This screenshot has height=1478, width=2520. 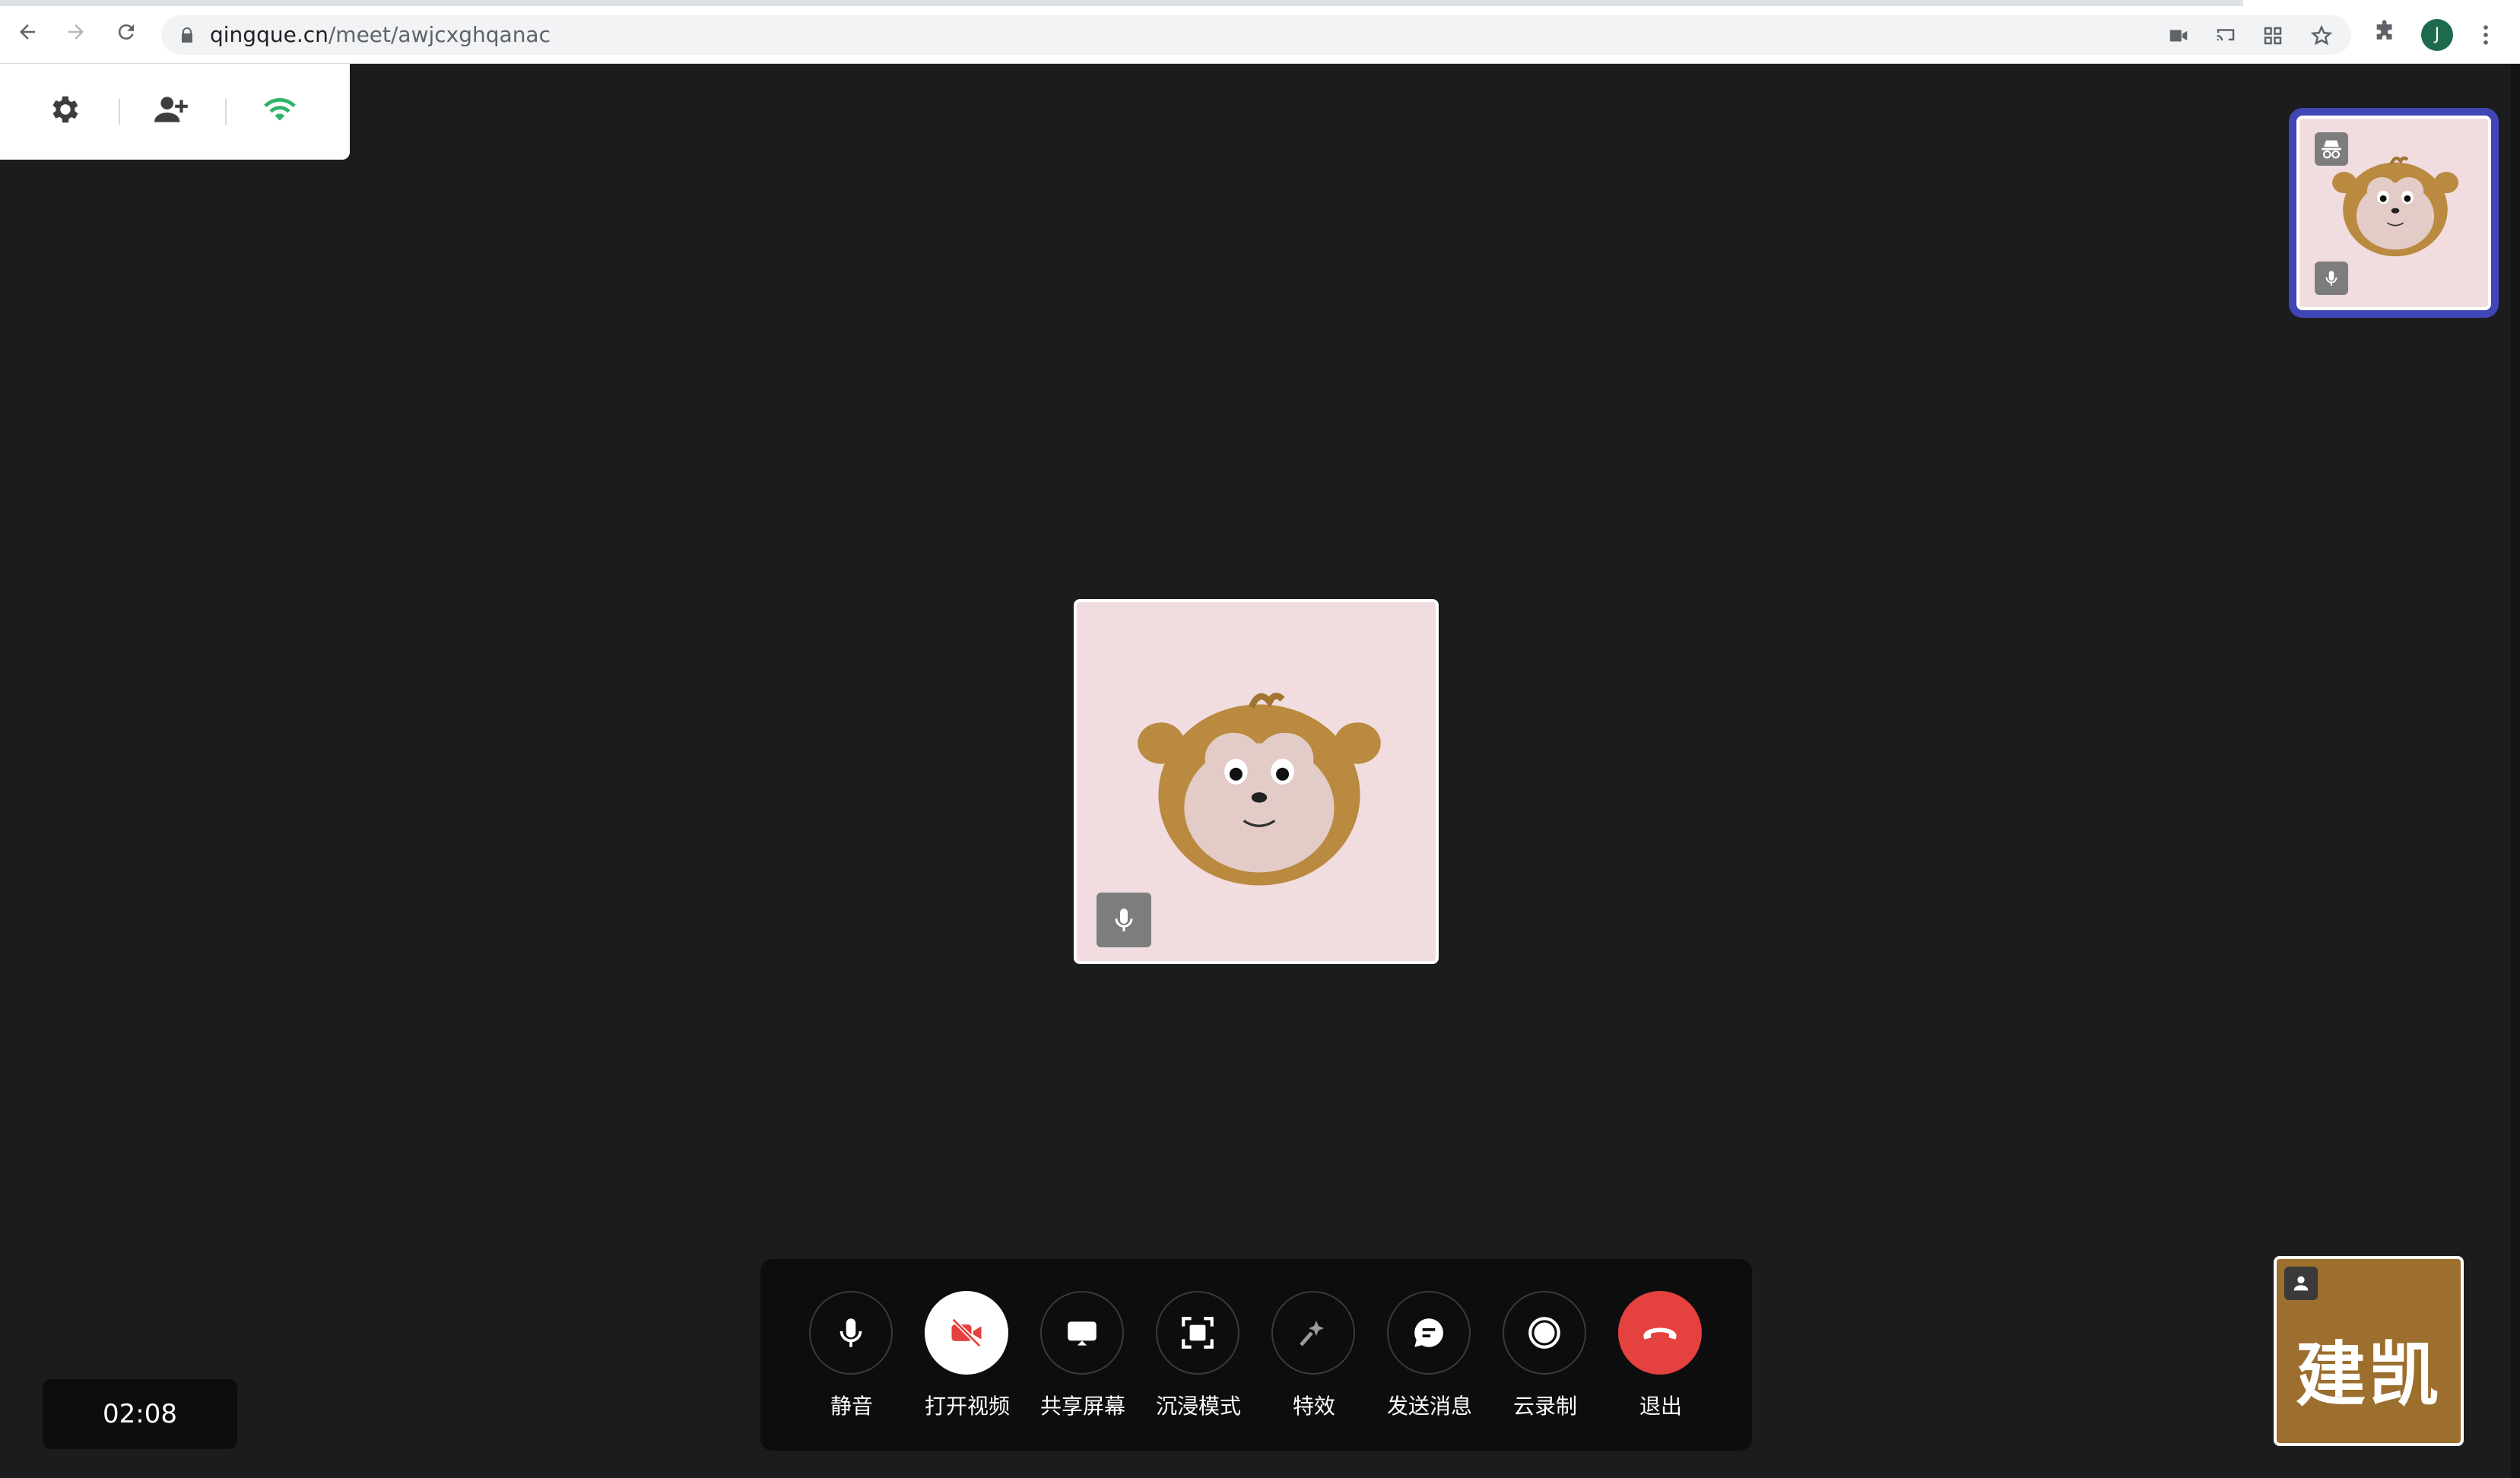 What do you see at coordinates (852, 1406) in the screenshot?
I see `mute-label: 静音` at bounding box center [852, 1406].